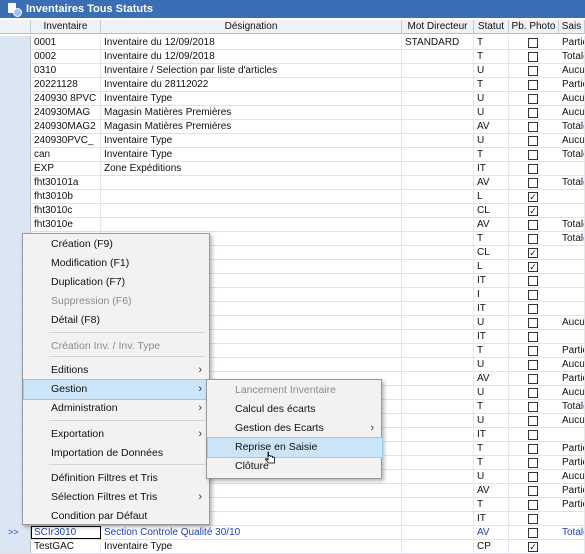 The height and width of the screenshot is (554, 585). What do you see at coordinates (533, 267) in the screenshot?
I see `pb-photo-checkbox: ✓` at bounding box center [533, 267].